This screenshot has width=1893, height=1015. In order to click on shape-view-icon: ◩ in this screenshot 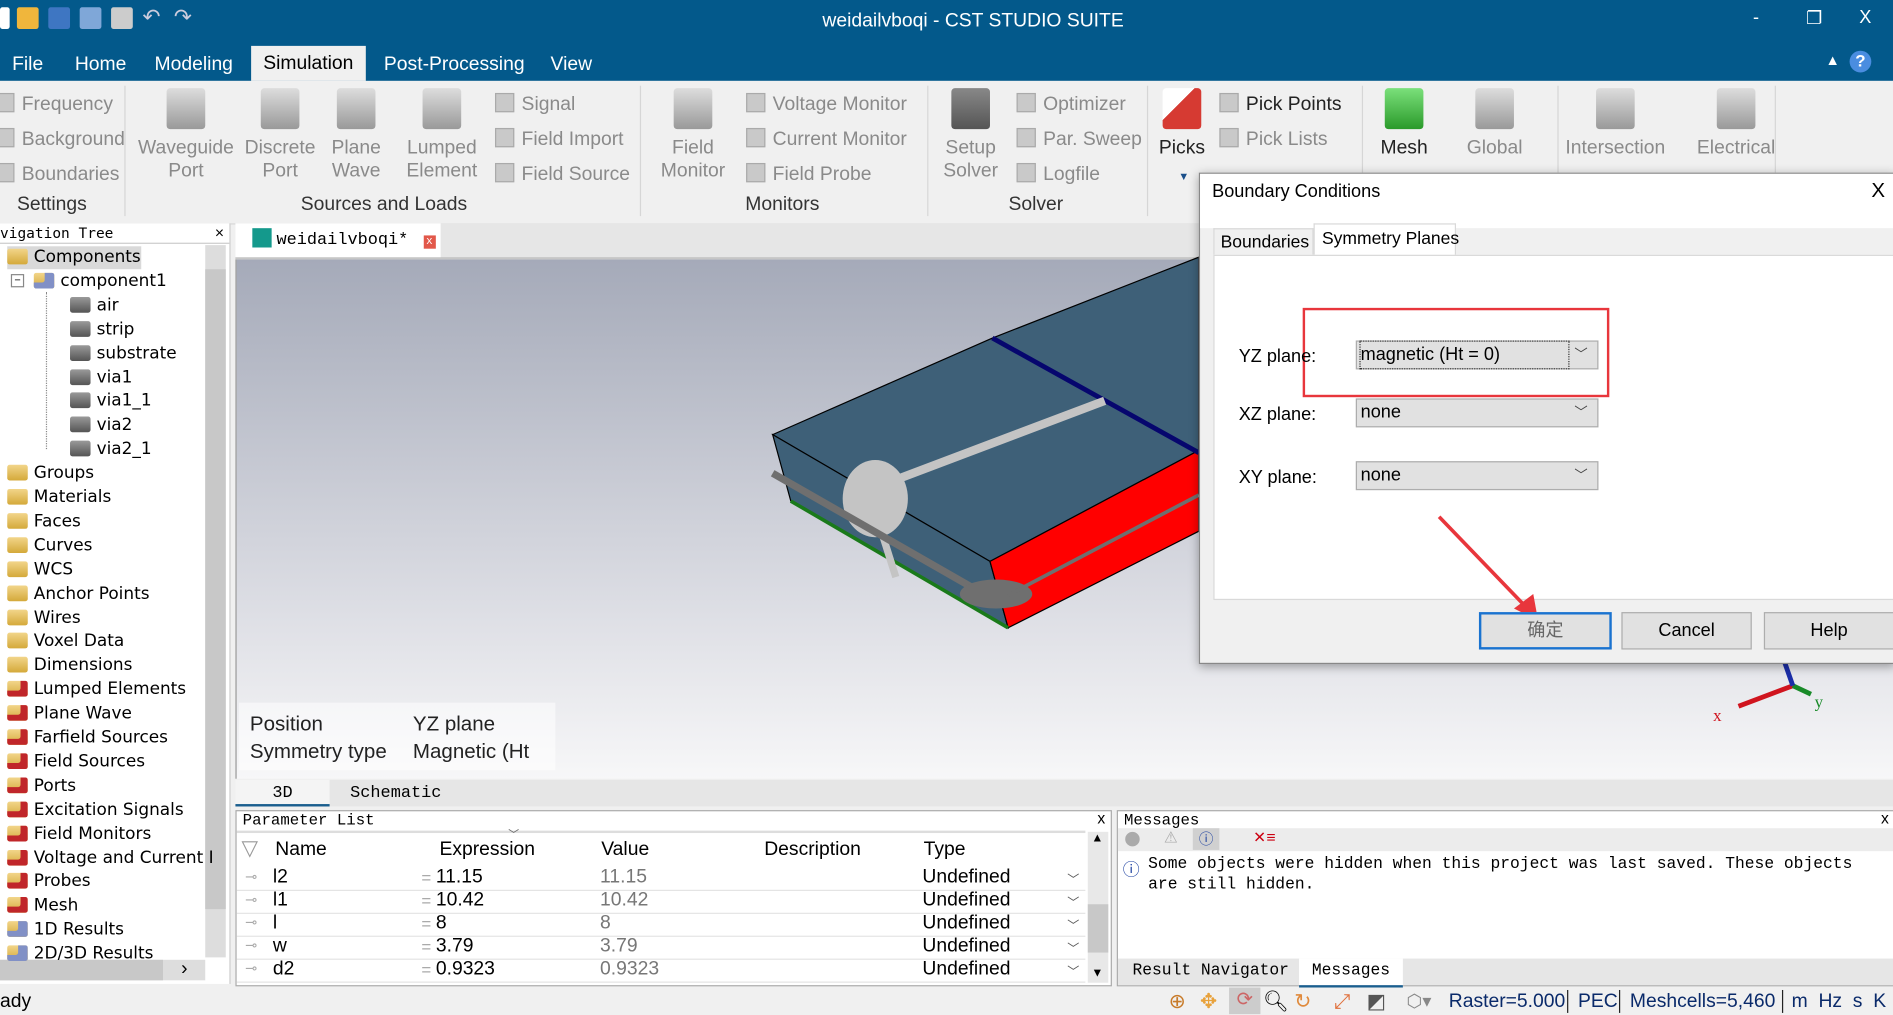, I will do `click(1376, 1002)`.